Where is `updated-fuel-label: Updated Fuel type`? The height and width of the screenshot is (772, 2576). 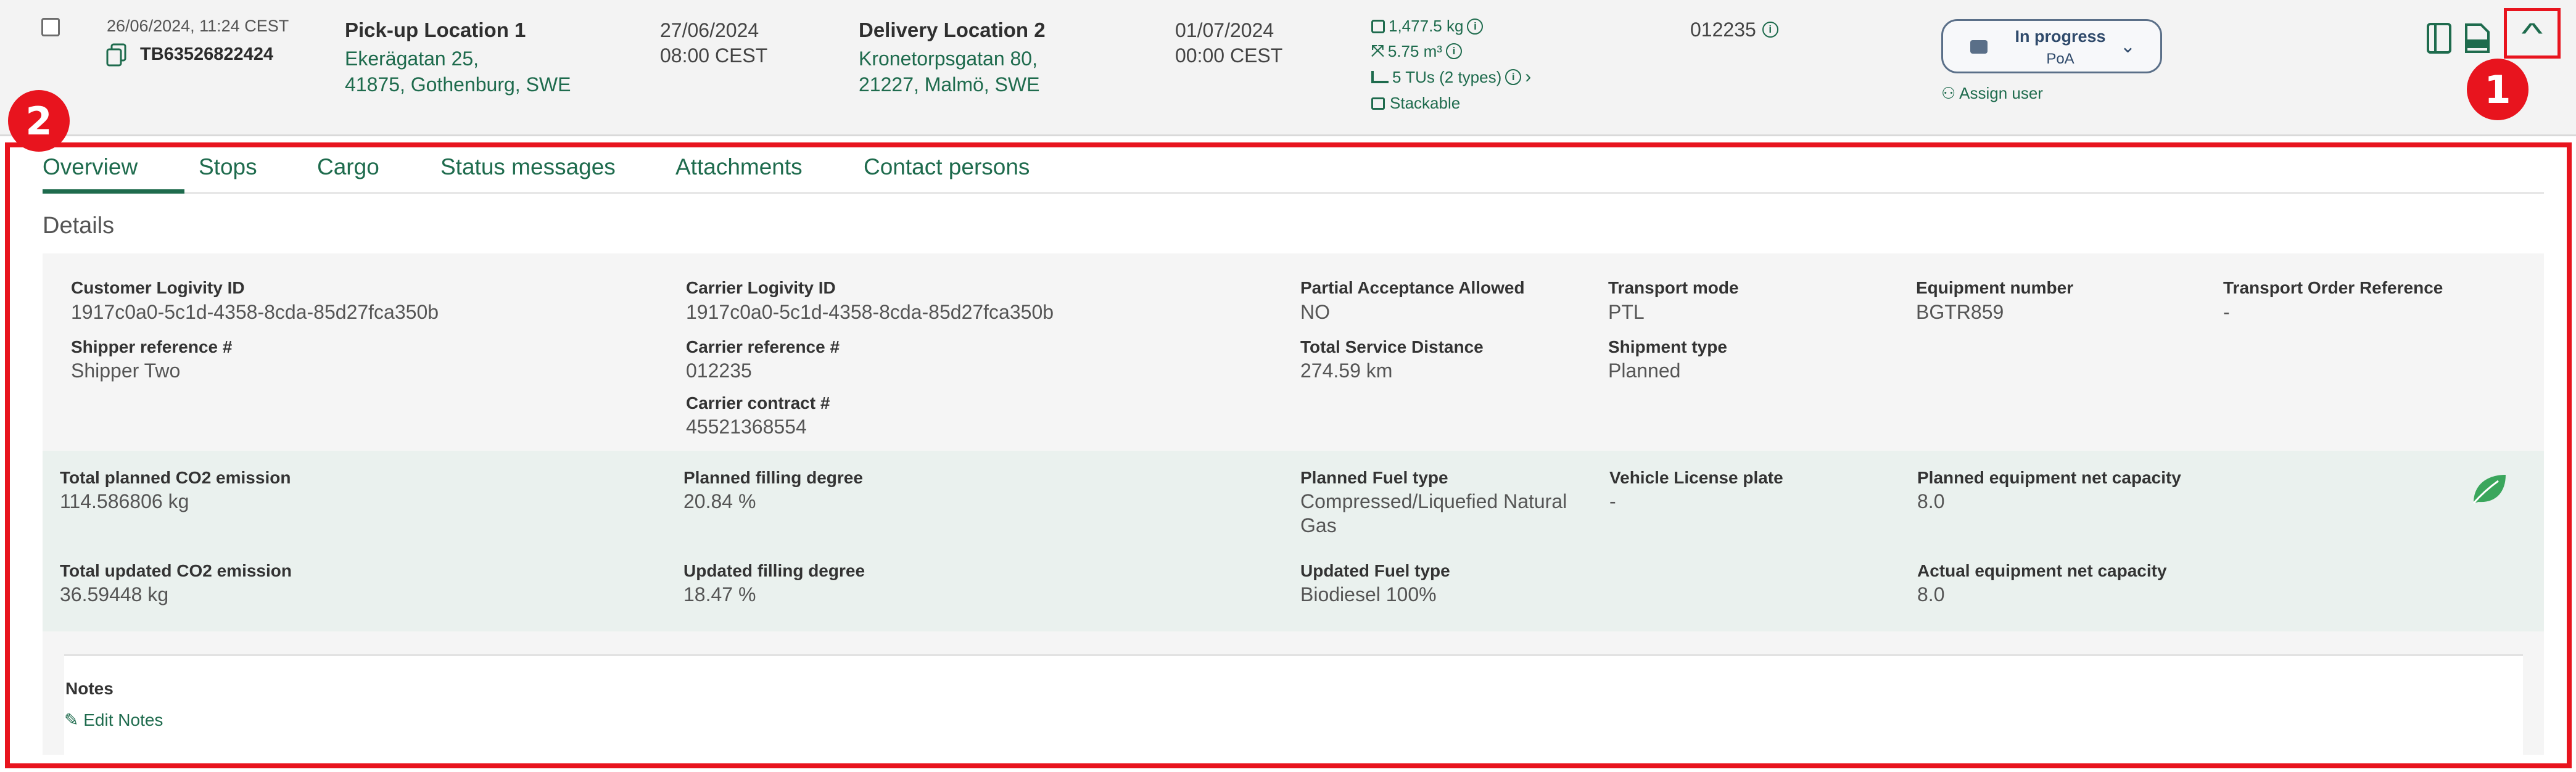
updated-fuel-label: Updated Fuel type is located at coordinates (1375, 570).